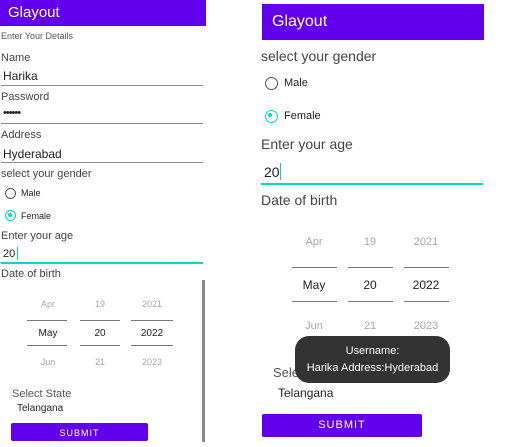 This screenshot has height=447, width=520. I want to click on address-input: Hyderabad, so click(32, 154).